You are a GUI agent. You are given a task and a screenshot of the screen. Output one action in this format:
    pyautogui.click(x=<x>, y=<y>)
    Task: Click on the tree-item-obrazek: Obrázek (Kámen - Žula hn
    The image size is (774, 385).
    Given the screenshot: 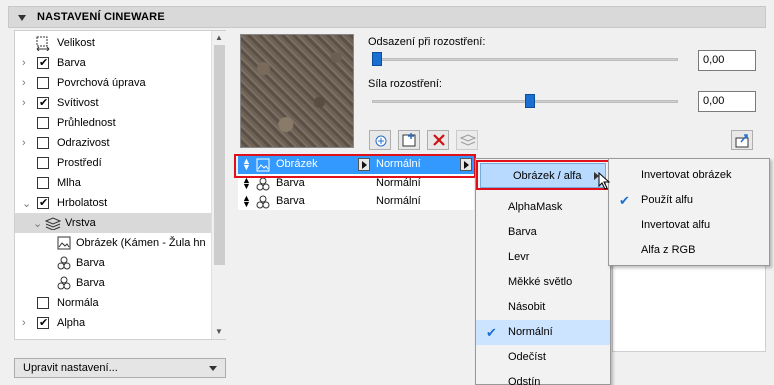 What is the action you would take?
    pyautogui.click(x=113, y=243)
    